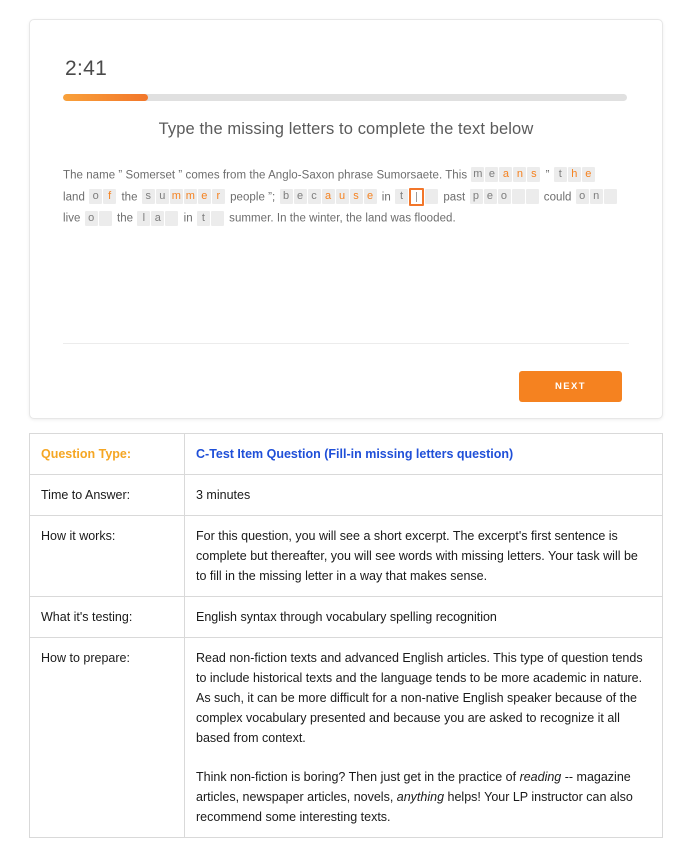 This screenshot has width=692, height=862. I want to click on ctest-cell-filled: r, so click(218, 196).